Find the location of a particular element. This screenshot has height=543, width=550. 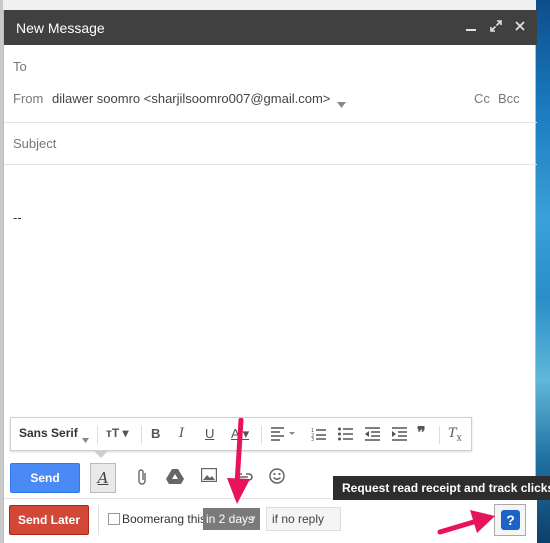

boomerang-label: Boomerang this is located at coordinates (164, 519).